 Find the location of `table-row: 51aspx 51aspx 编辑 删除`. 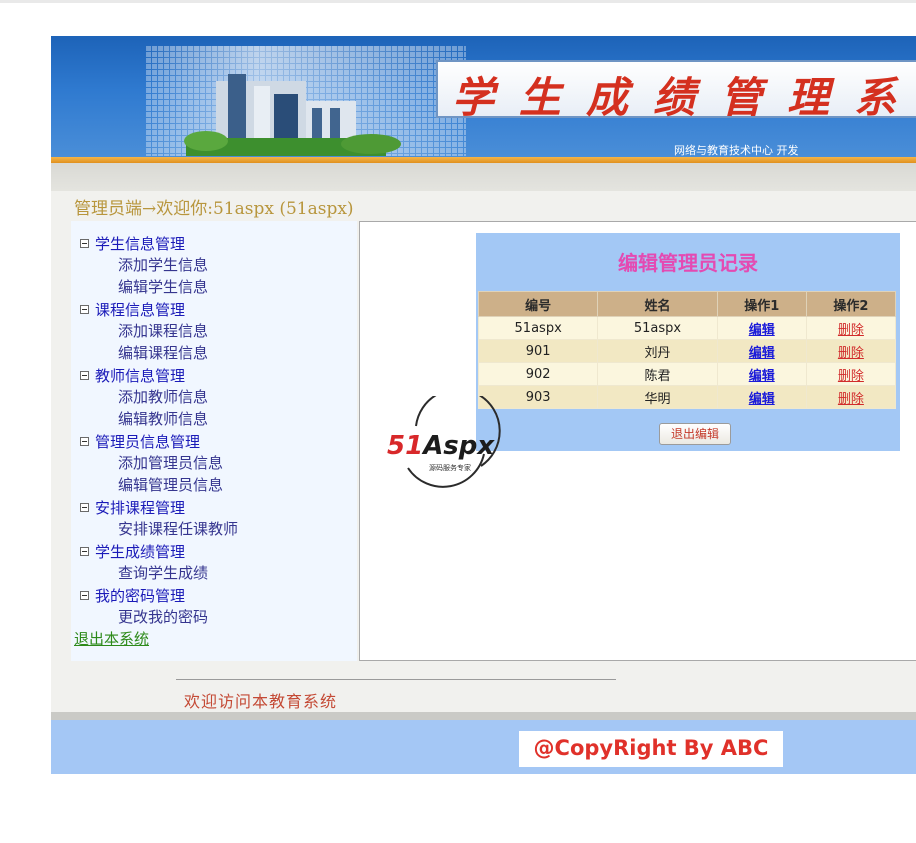

table-row: 51aspx 51aspx 编辑 删除 is located at coordinates (687, 328).